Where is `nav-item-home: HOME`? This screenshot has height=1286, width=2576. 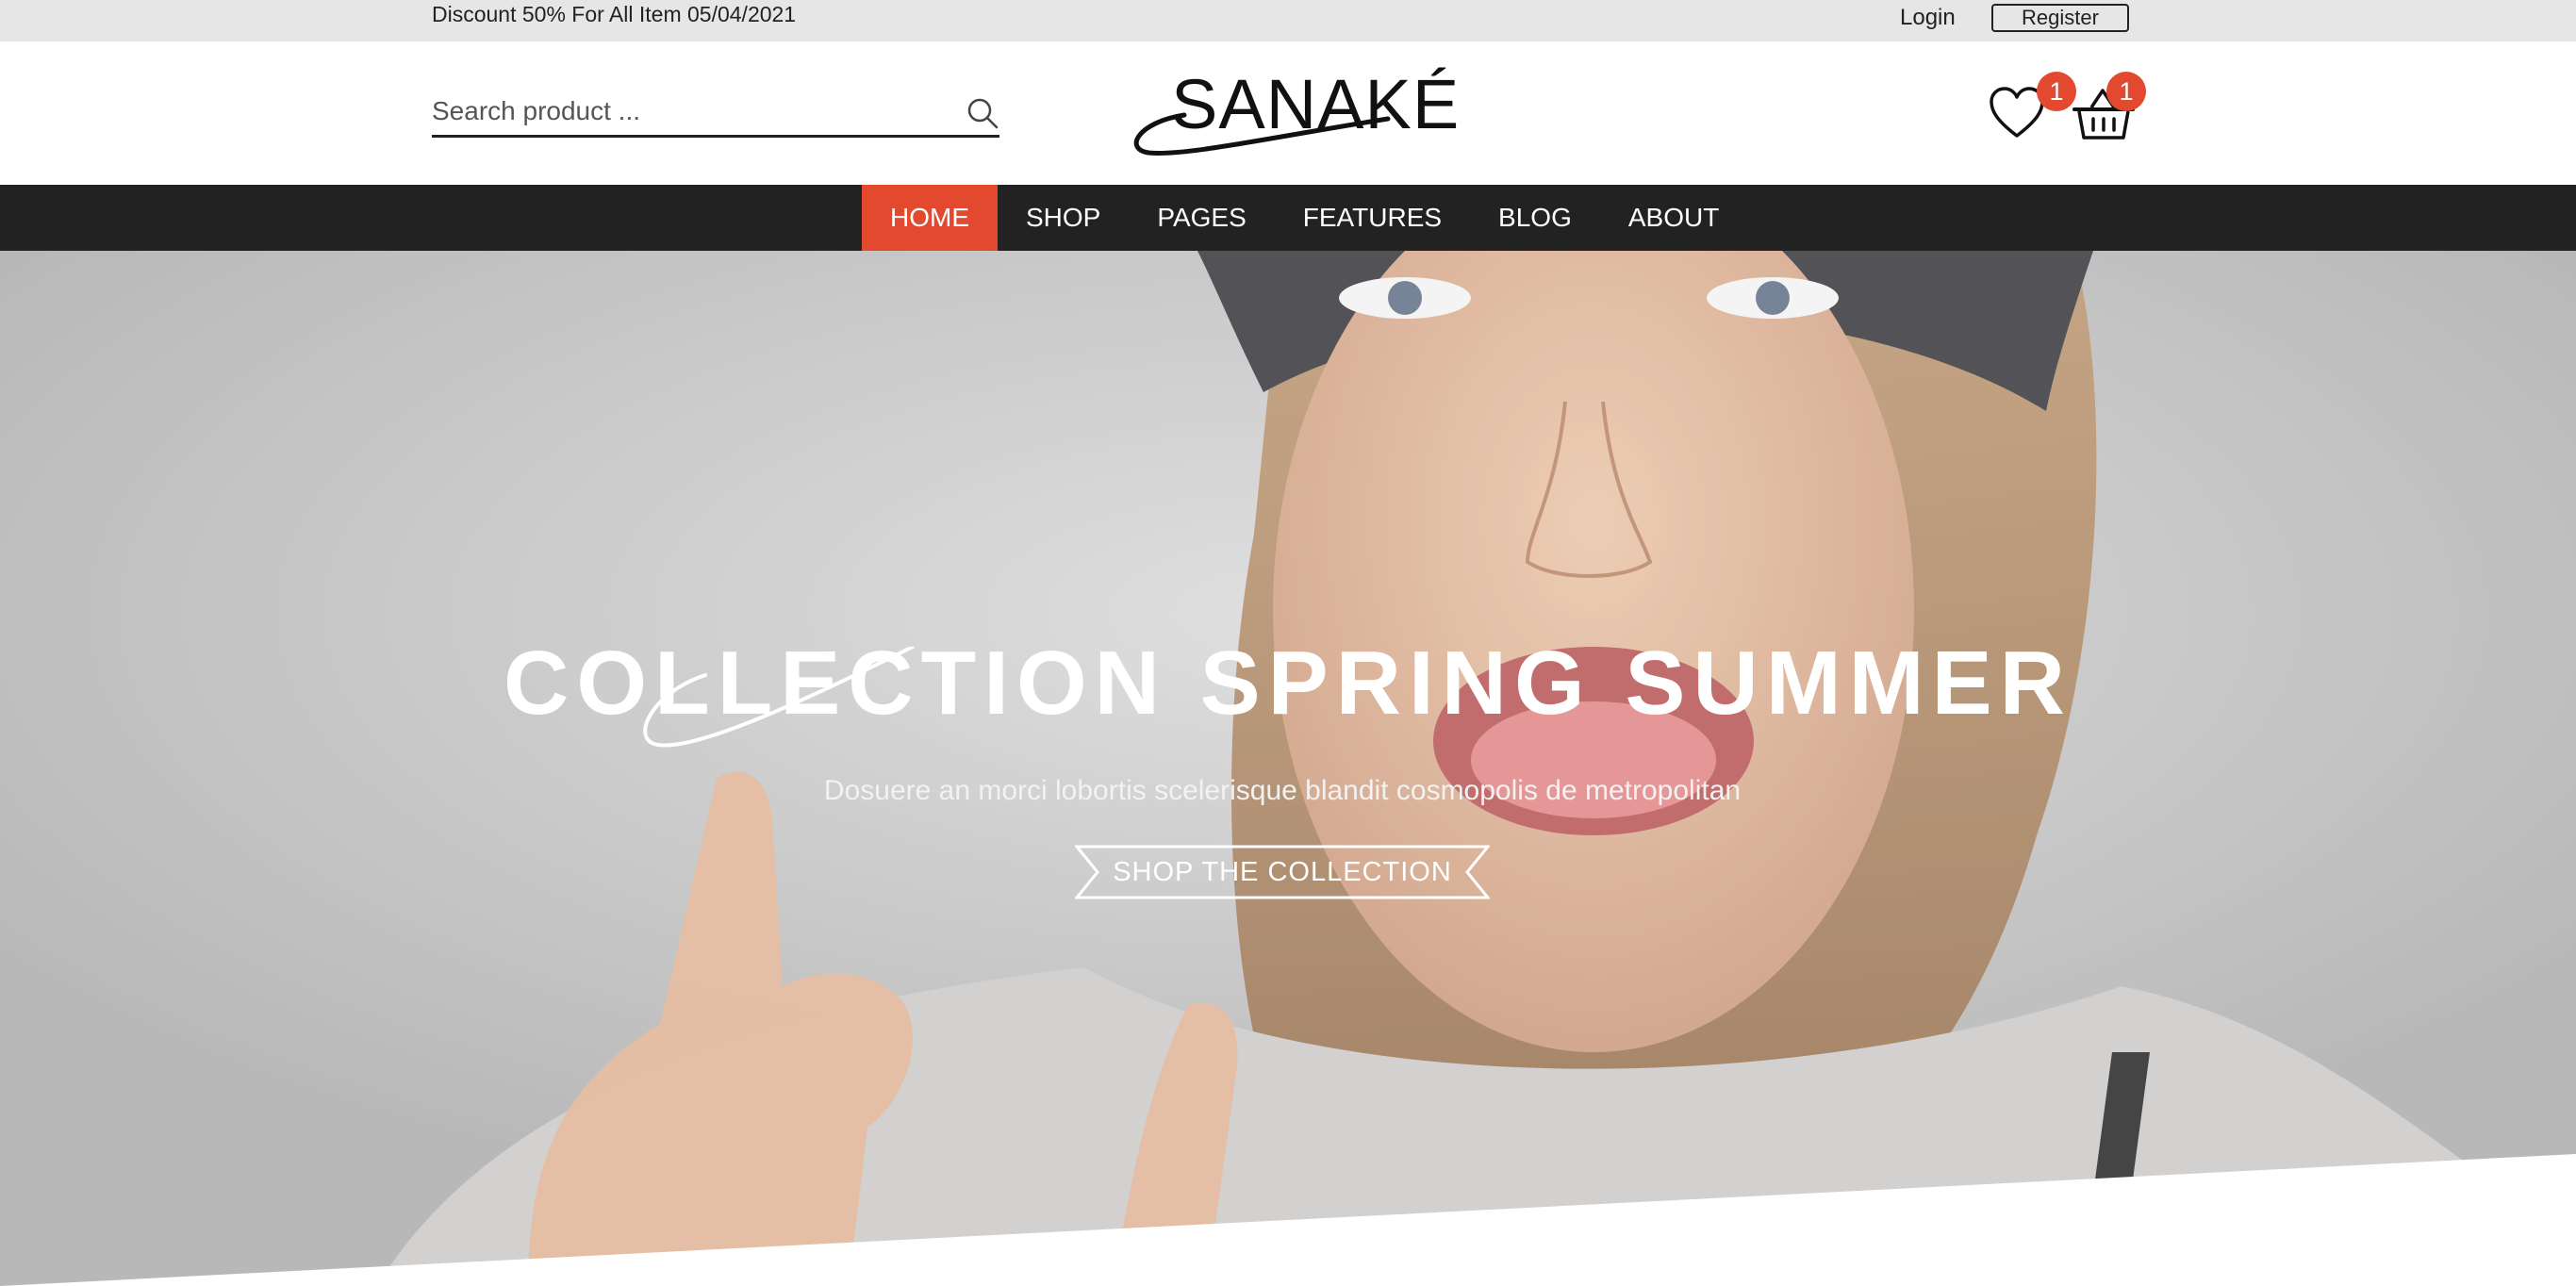
nav-item-home: HOME is located at coordinates (930, 218).